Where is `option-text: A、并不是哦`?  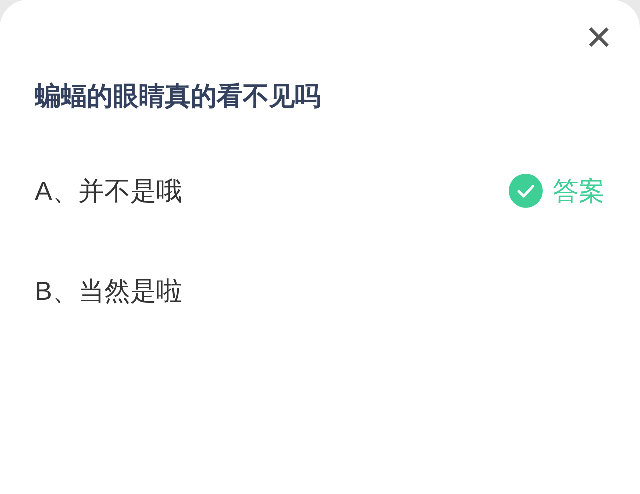 option-text: A、并不是哦 is located at coordinates (108, 191).